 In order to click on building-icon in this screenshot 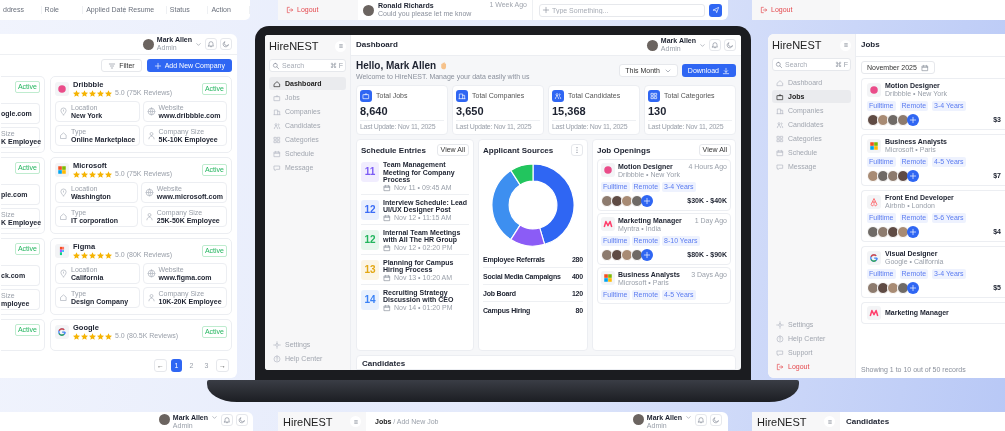, I will do `click(780, 110)`.